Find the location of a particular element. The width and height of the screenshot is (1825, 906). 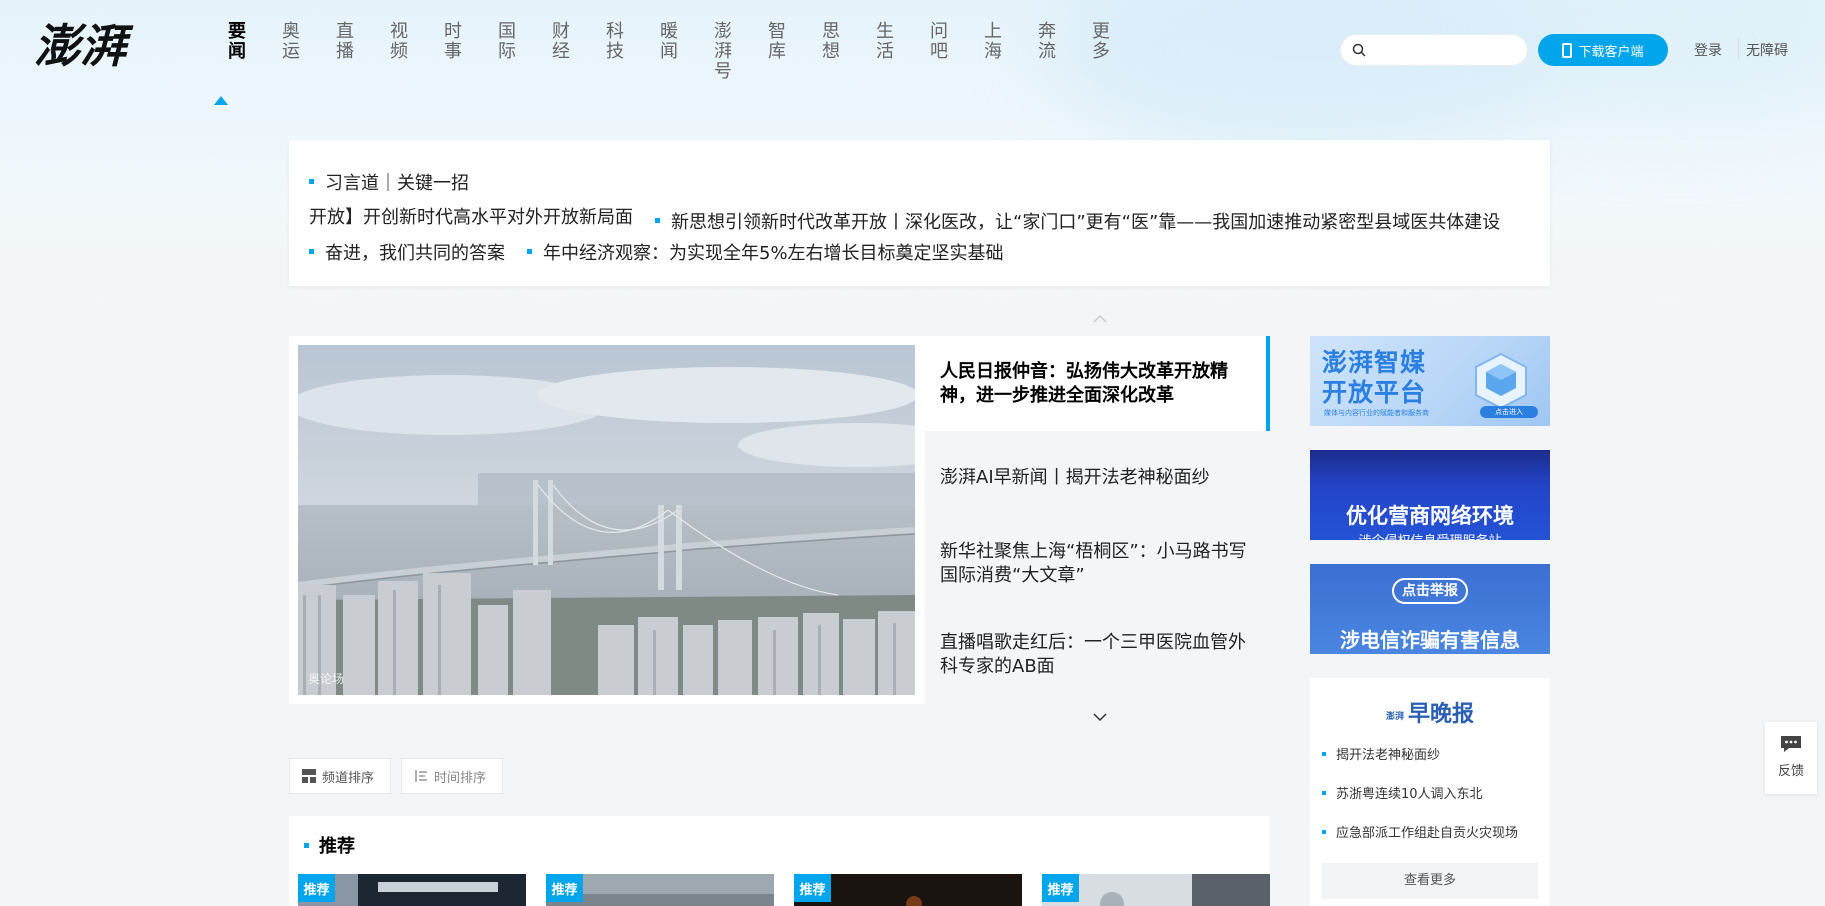

nav-item-label: 澎 湃 号 is located at coordinates (723, 51).